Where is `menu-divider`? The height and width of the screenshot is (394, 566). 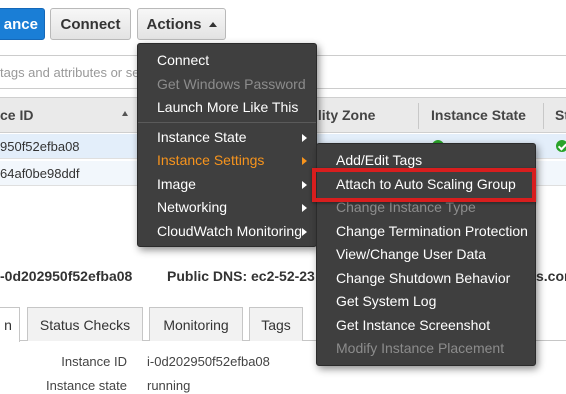 menu-divider is located at coordinates (227, 122).